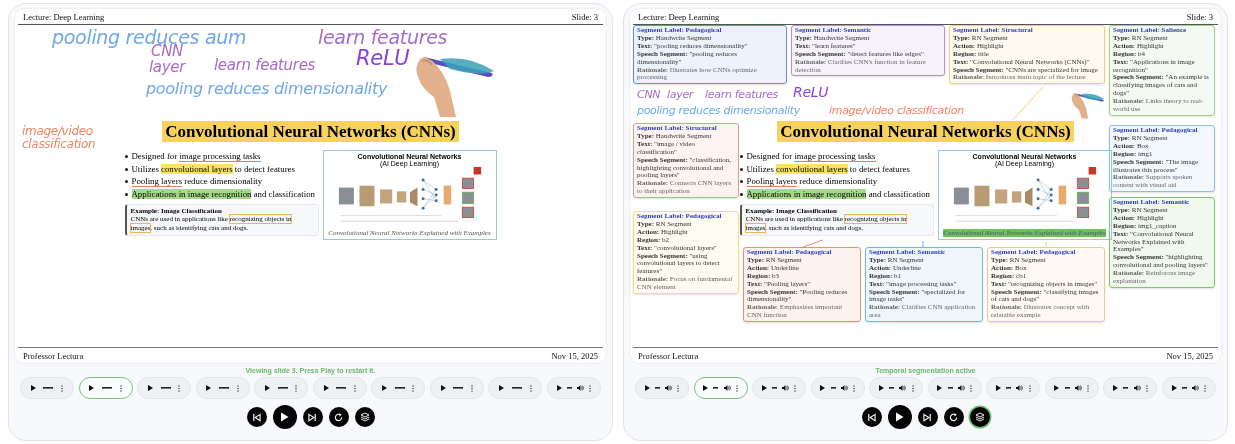 The height and width of the screenshot is (444, 1235). I want to click on refresh-icon, so click(953, 417).